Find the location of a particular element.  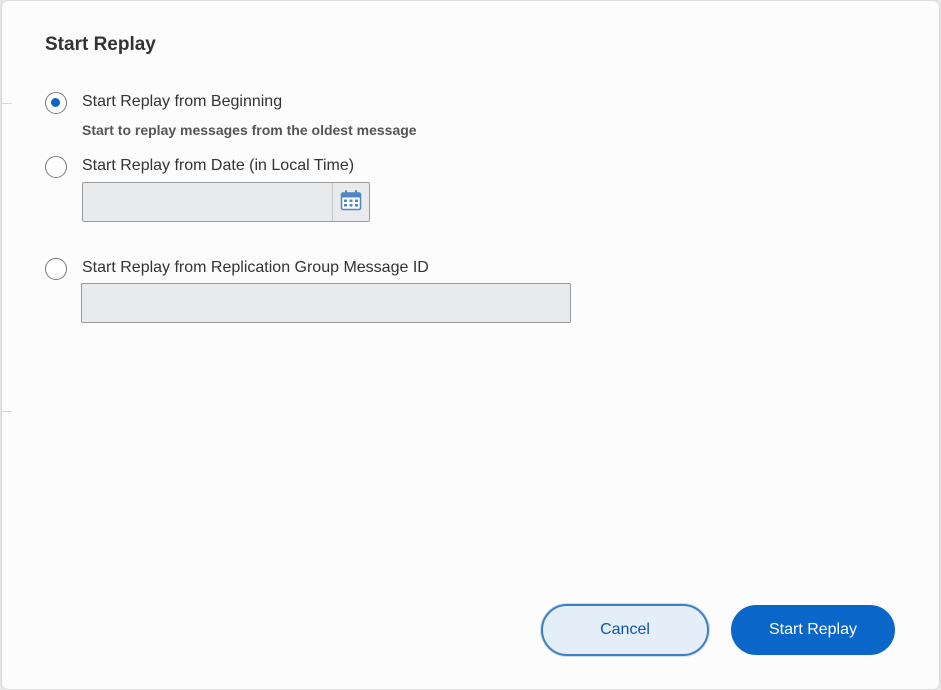

start-replay-button: Start Replay is located at coordinates (813, 630).